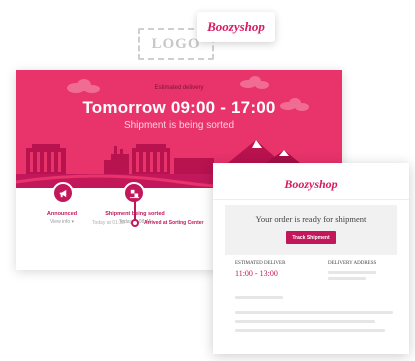 The width and height of the screenshot is (415, 361). Describe the element at coordinates (352, 263) in the screenshot. I see `delivery-address-column-label: DELIVERY ADDRESS` at that location.